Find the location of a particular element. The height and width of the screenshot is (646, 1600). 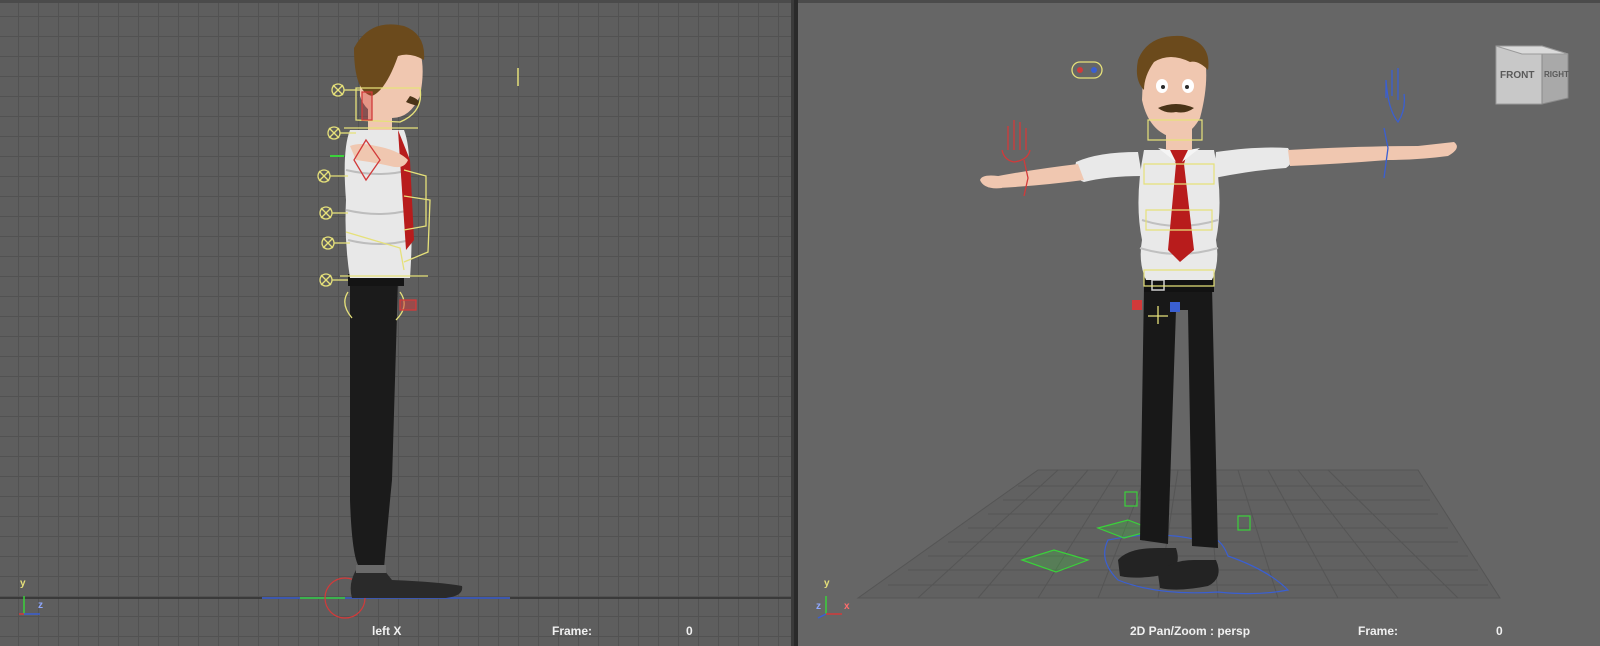

eye-look-control is located at coordinates (1087, 70).